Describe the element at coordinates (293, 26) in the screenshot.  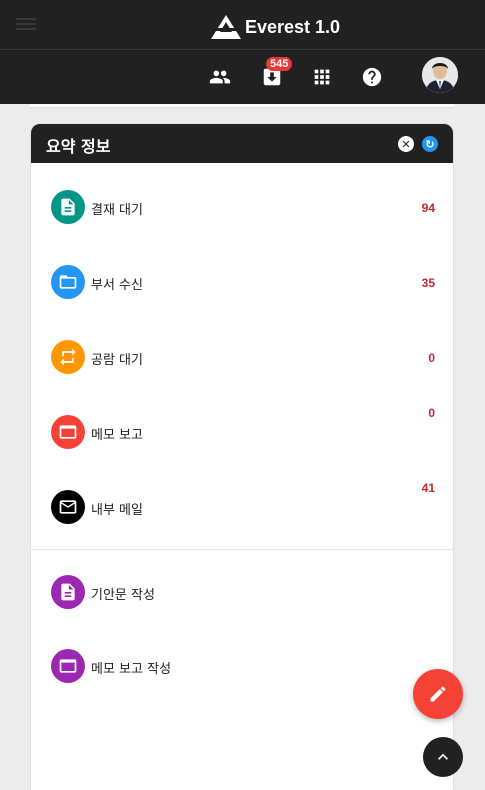
I see `app-title: Everest 1.0` at that location.